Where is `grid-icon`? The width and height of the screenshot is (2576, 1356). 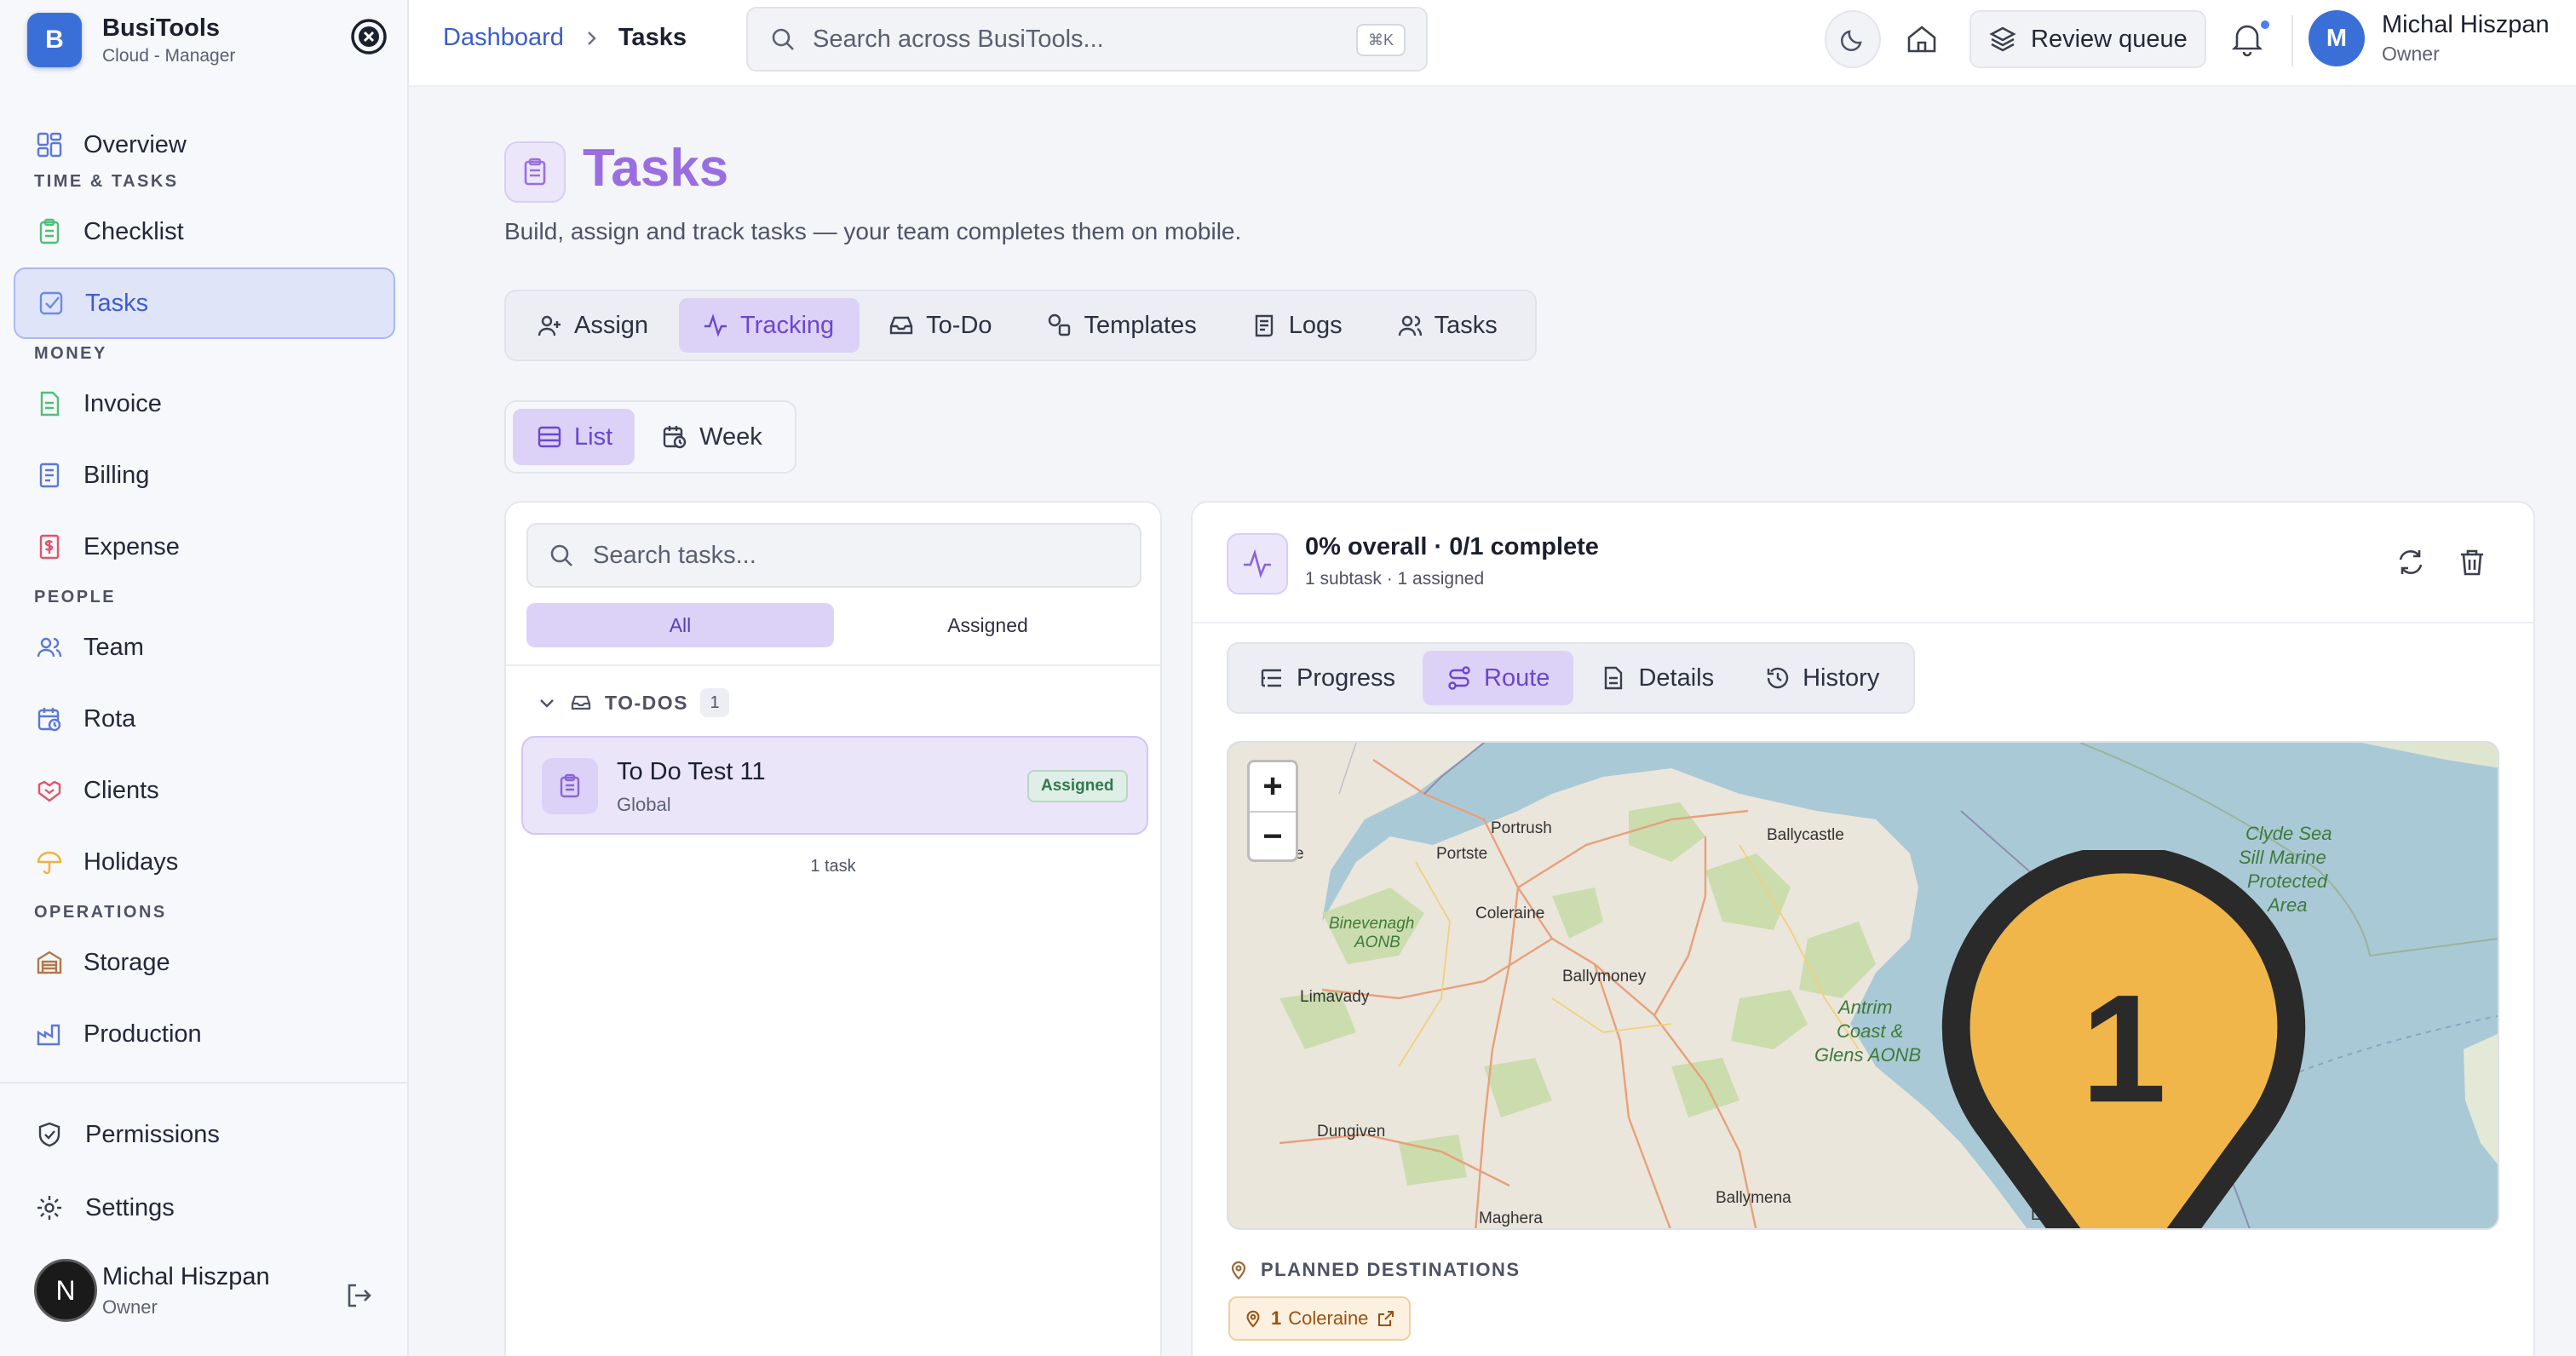 grid-icon is located at coordinates (50, 145).